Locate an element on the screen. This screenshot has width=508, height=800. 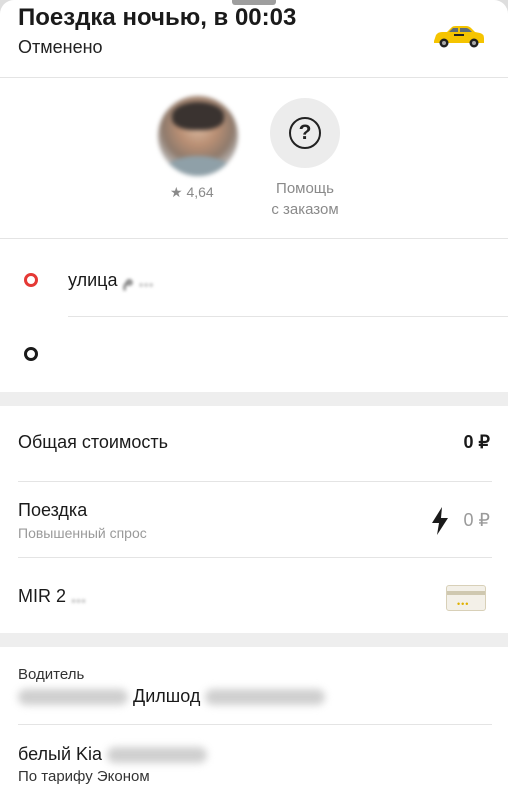
rating-value: 4,64 is located at coordinates (200, 192).